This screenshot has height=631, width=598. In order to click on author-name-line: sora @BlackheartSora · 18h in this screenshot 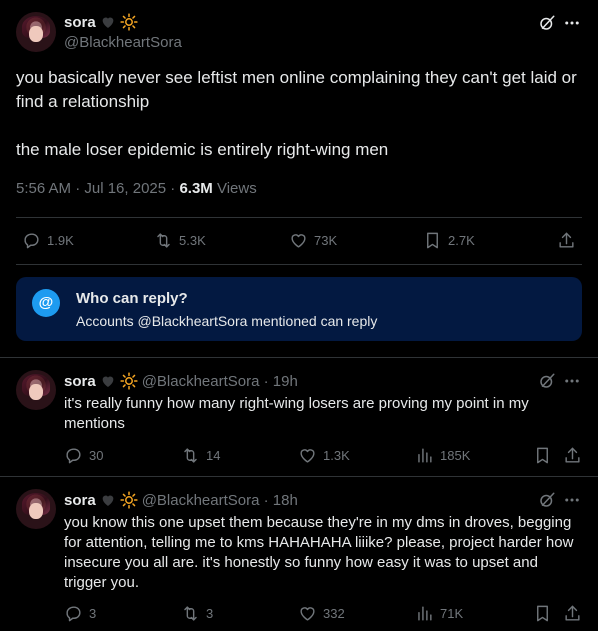, I will do `click(181, 500)`.